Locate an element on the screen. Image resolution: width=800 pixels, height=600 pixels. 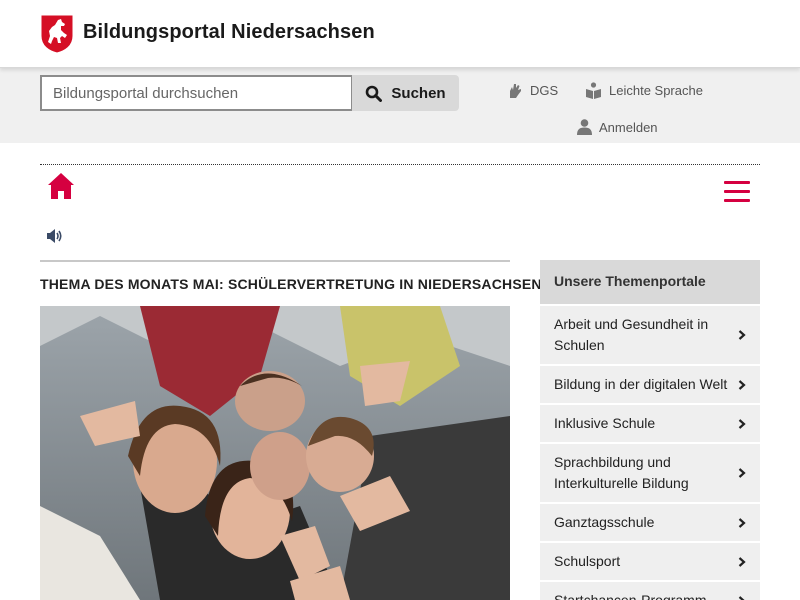
dgs-link: DGS is located at coordinates (532, 90).